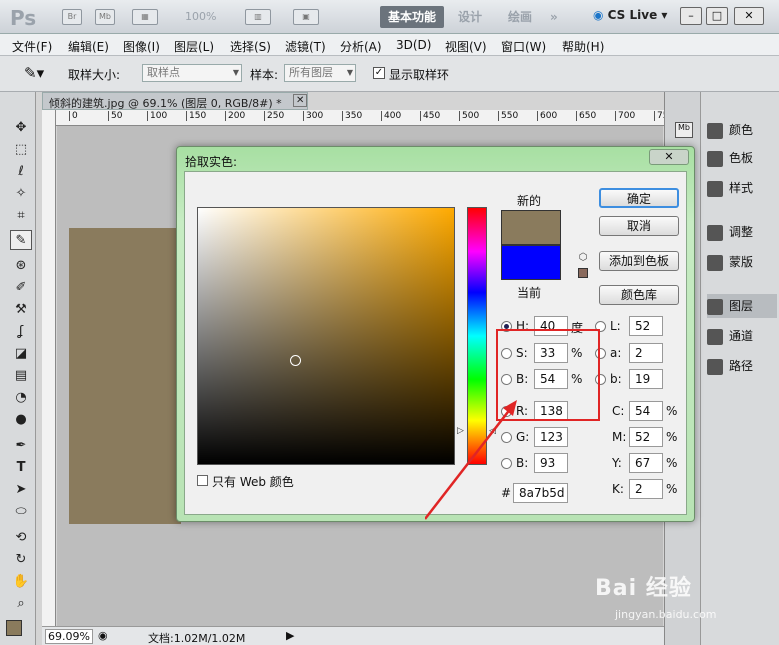 The width and height of the screenshot is (779, 645). What do you see at coordinates (320, 73) in the screenshot?
I see `sample-select: 所有图层` at bounding box center [320, 73].